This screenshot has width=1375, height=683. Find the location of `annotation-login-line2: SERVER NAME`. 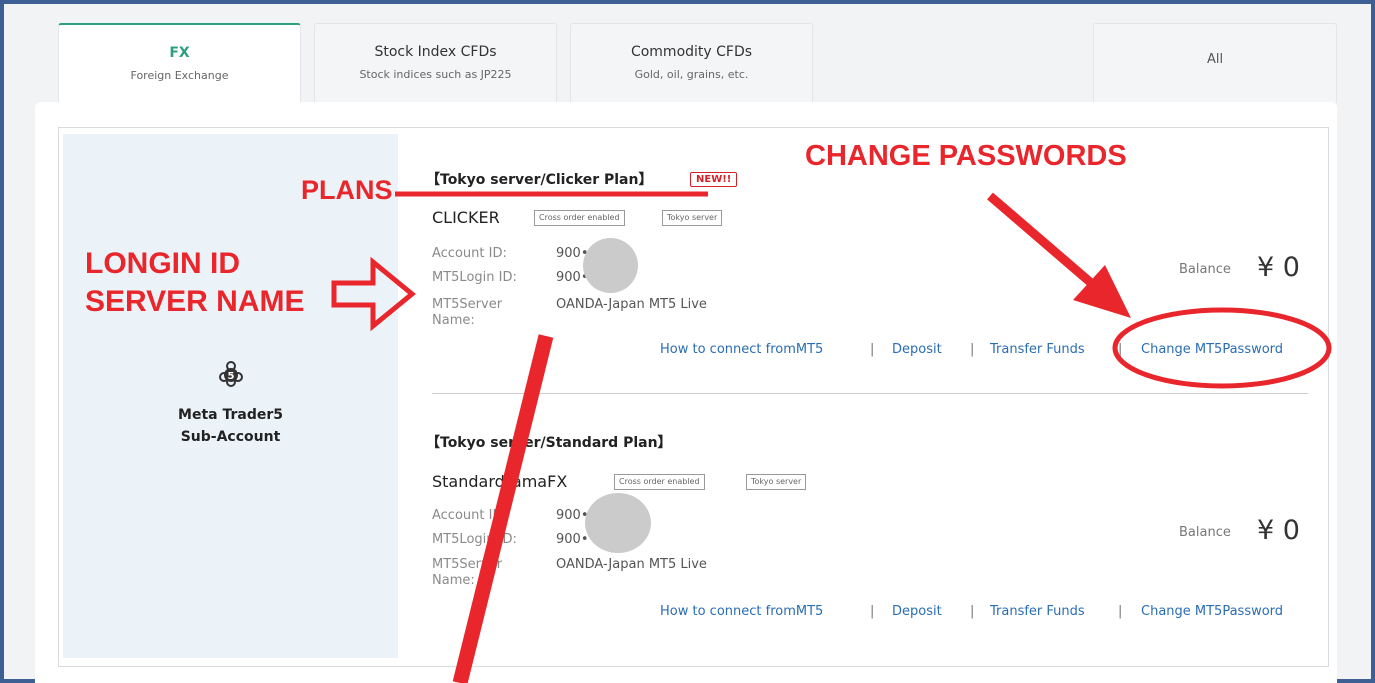

annotation-login-line2: SERVER NAME is located at coordinates (195, 301).